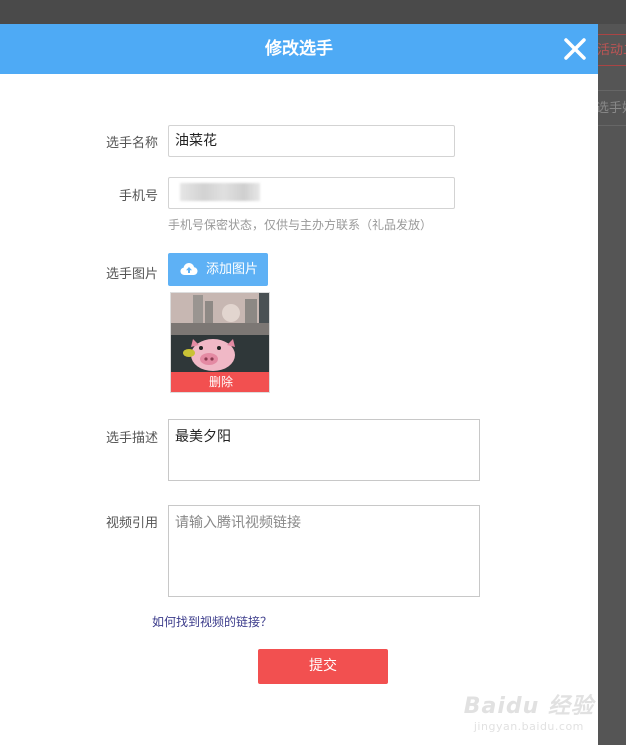 The image size is (626, 745). I want to click on watermark-url: jingyan.baidu.com, so click(528, 726).